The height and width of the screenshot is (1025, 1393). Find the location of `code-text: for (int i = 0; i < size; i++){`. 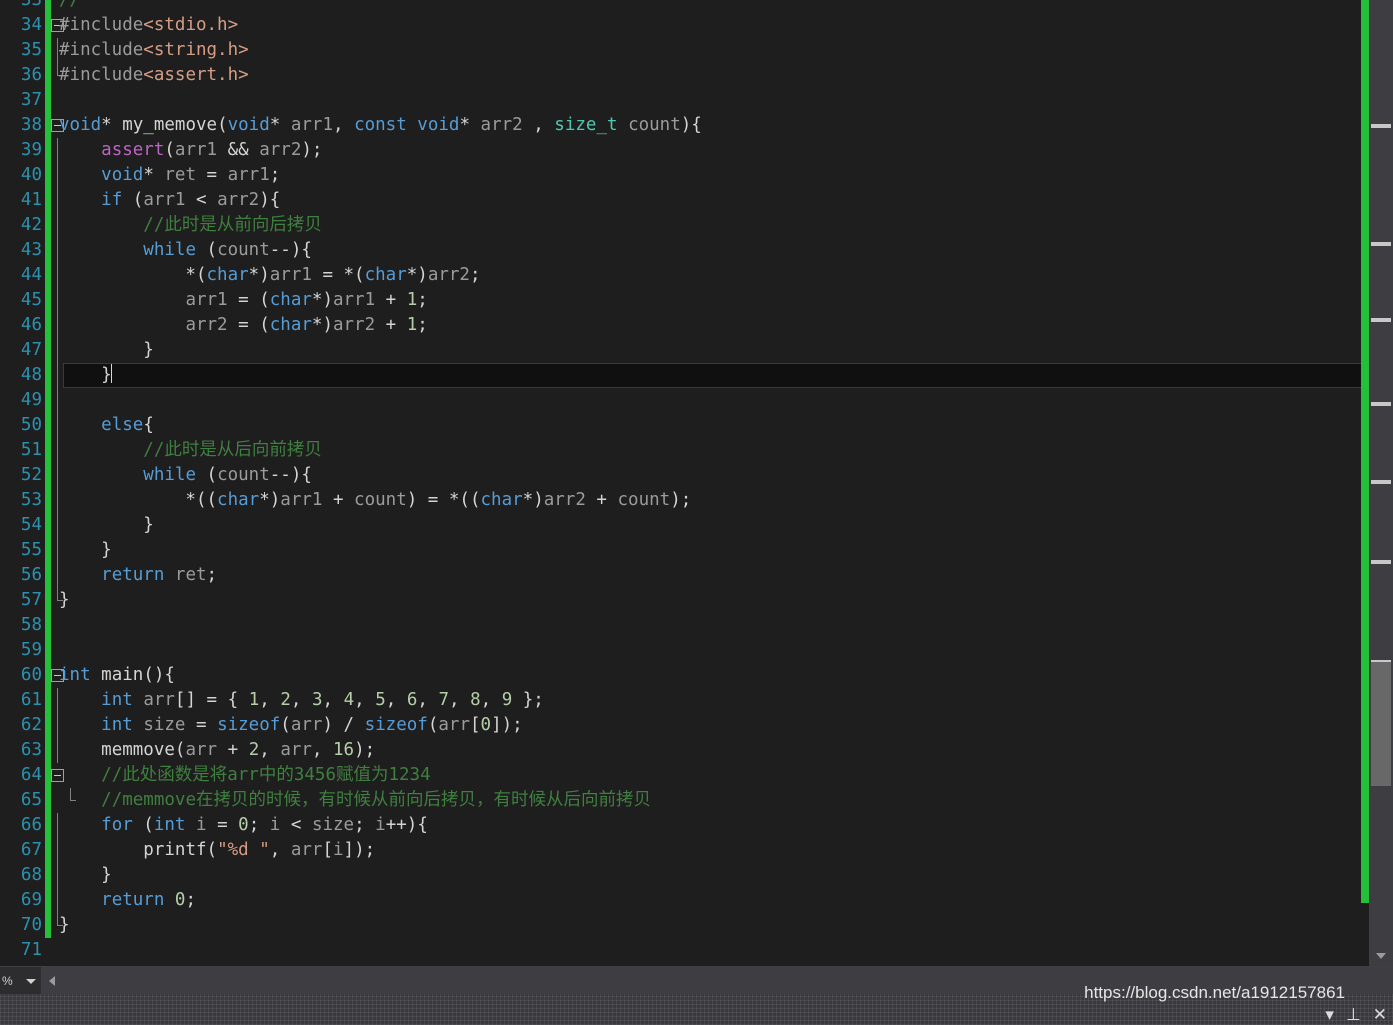

code-text: for (int i = 0; i < size; i++){ is located at coordinates (243, 825).